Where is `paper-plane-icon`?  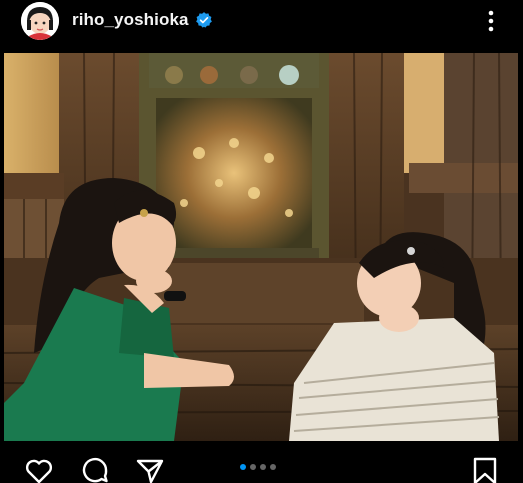
paper-plane-icon is located at coordinates (150, 469).